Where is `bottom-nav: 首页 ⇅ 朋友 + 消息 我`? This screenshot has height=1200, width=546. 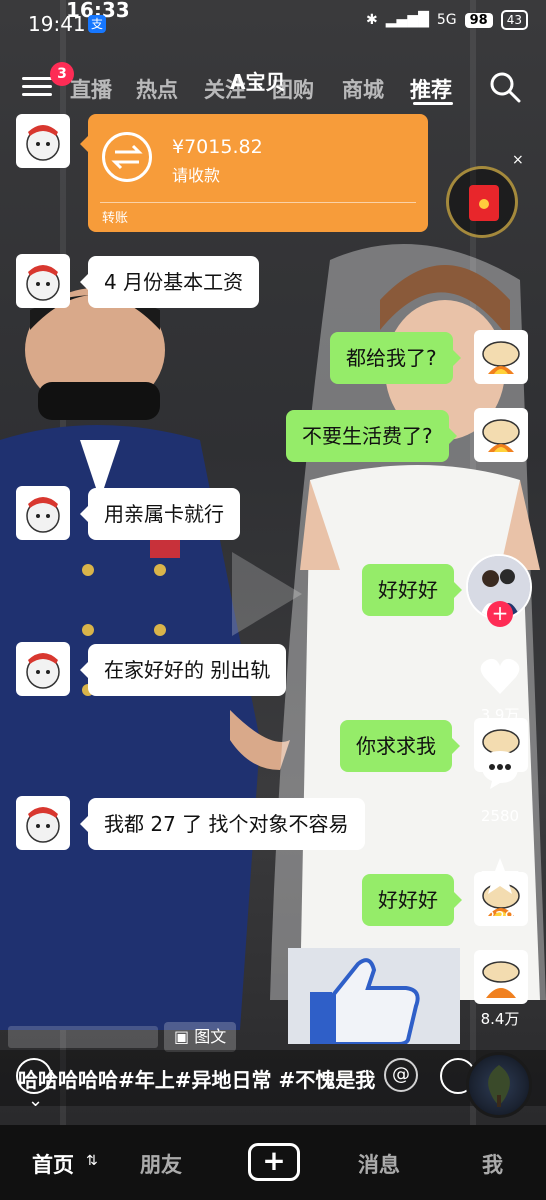 bottom-nav: 首页 ⇅ 朋友 + 消息 我 is located at coordinates (273, 1162).